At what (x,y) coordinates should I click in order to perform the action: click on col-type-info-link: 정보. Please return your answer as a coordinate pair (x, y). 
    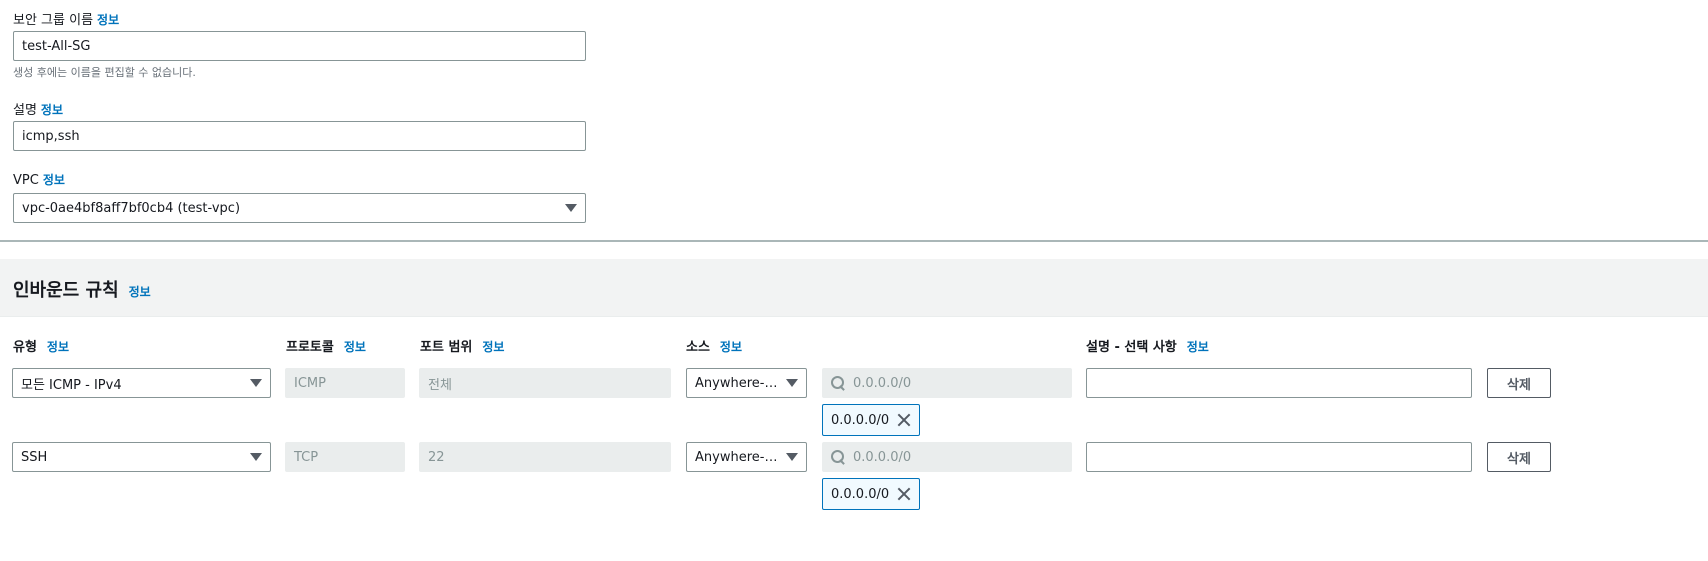
    Looking at the image, I should click on (58, 347).